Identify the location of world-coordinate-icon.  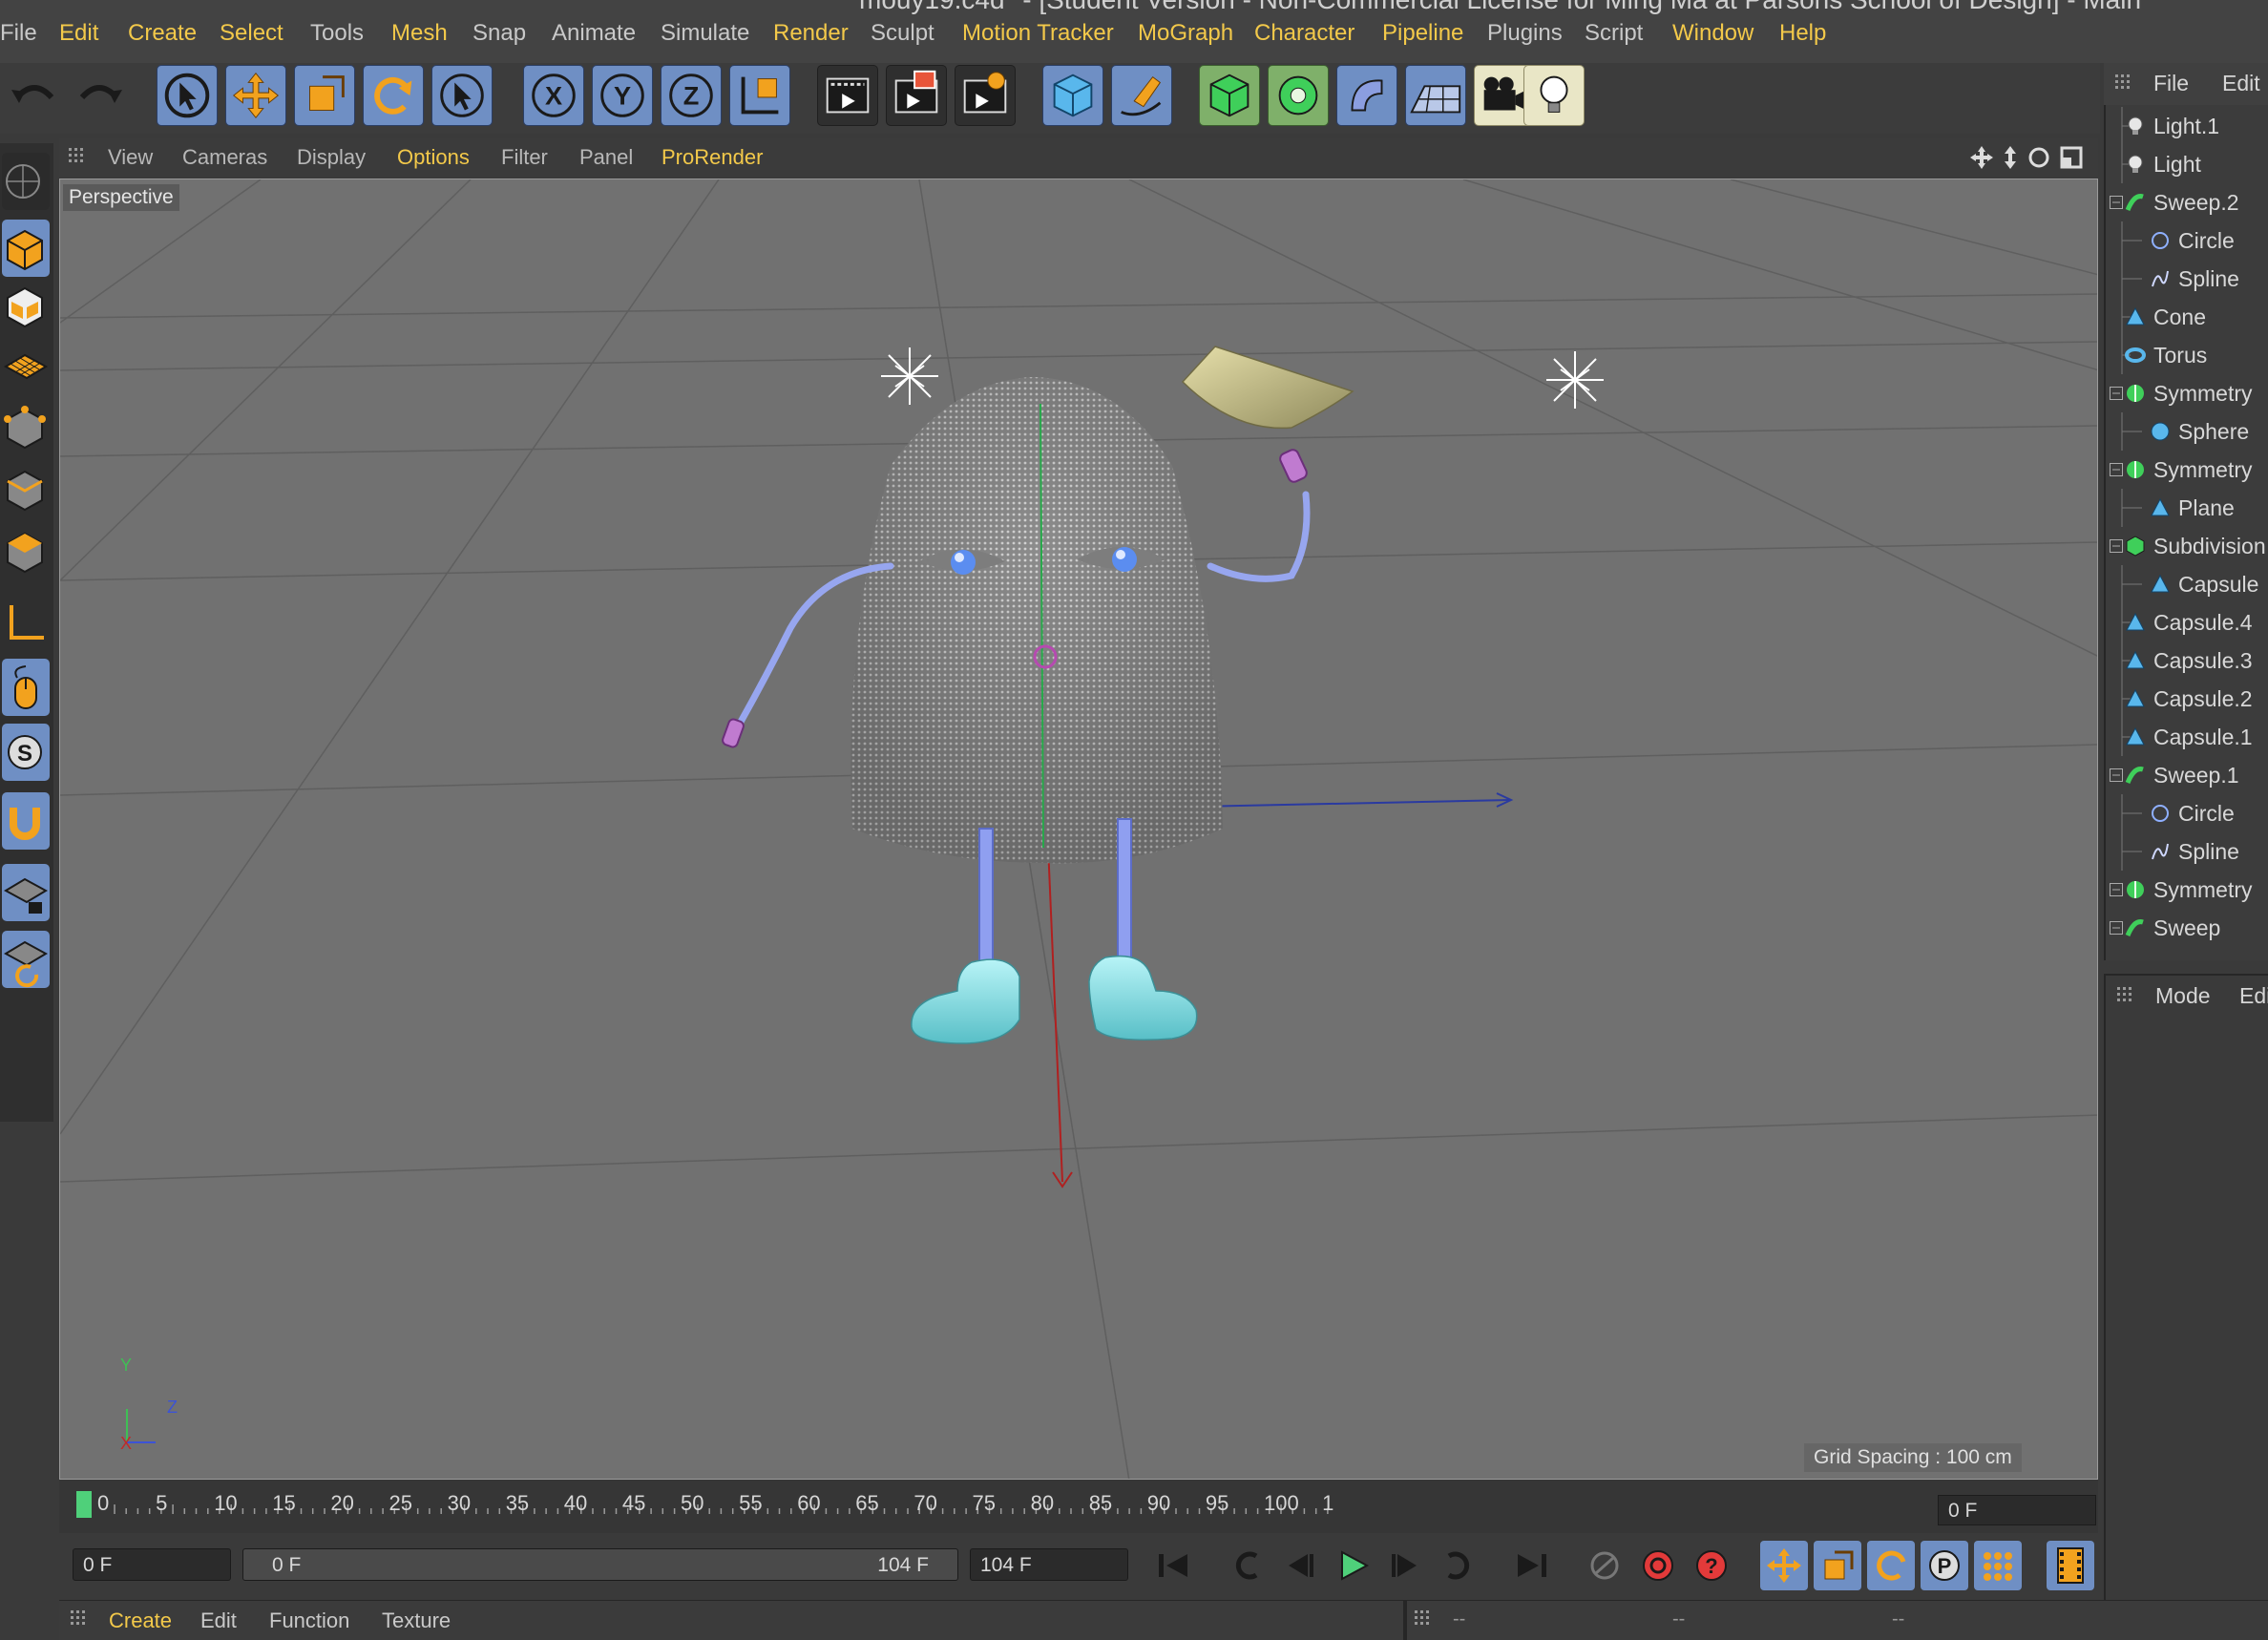
(760, 95).